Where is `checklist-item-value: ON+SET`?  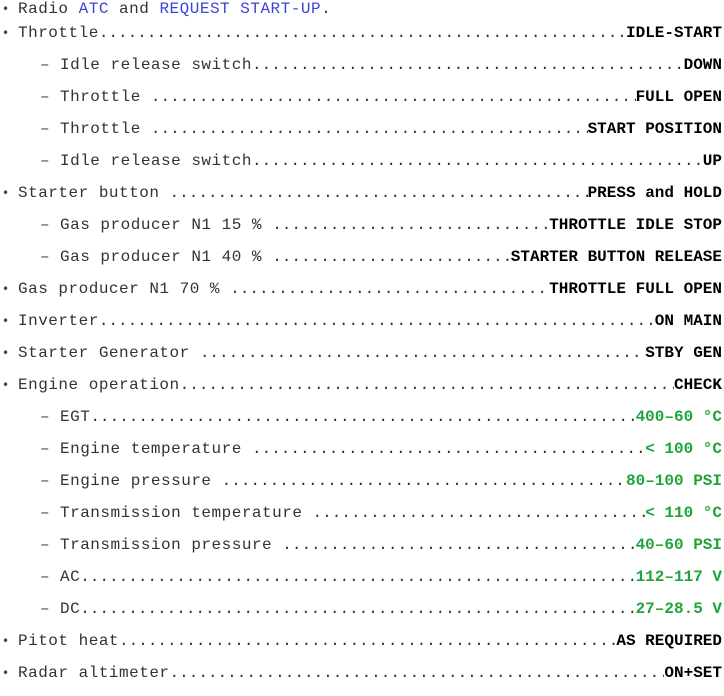
checklist-item-value: ON+SET is located at coordinates (693, 673).